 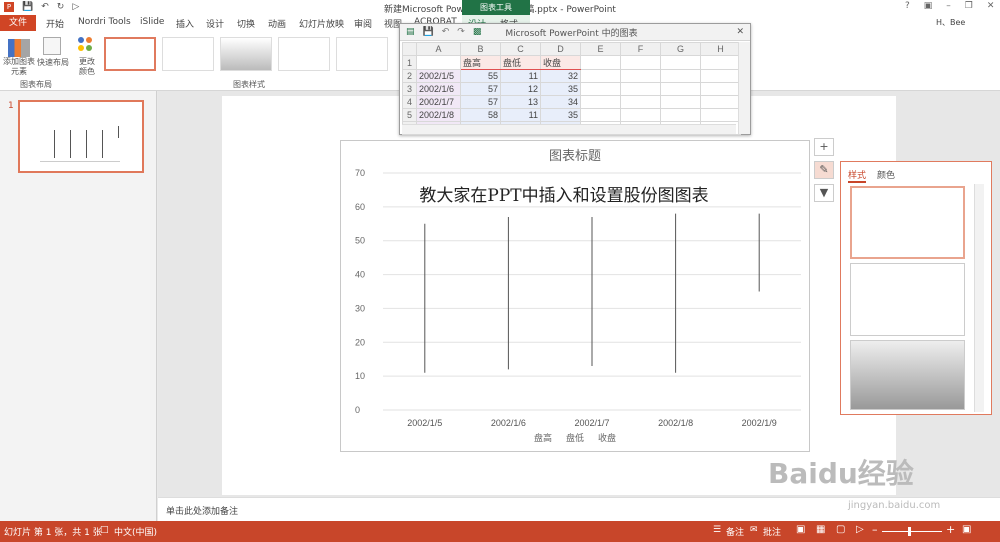 What do you see at coordinates (19, 67) in the screenshot?
I see `add-chart-element-button: 添加图表 元素` at bounding box center [19, 67].